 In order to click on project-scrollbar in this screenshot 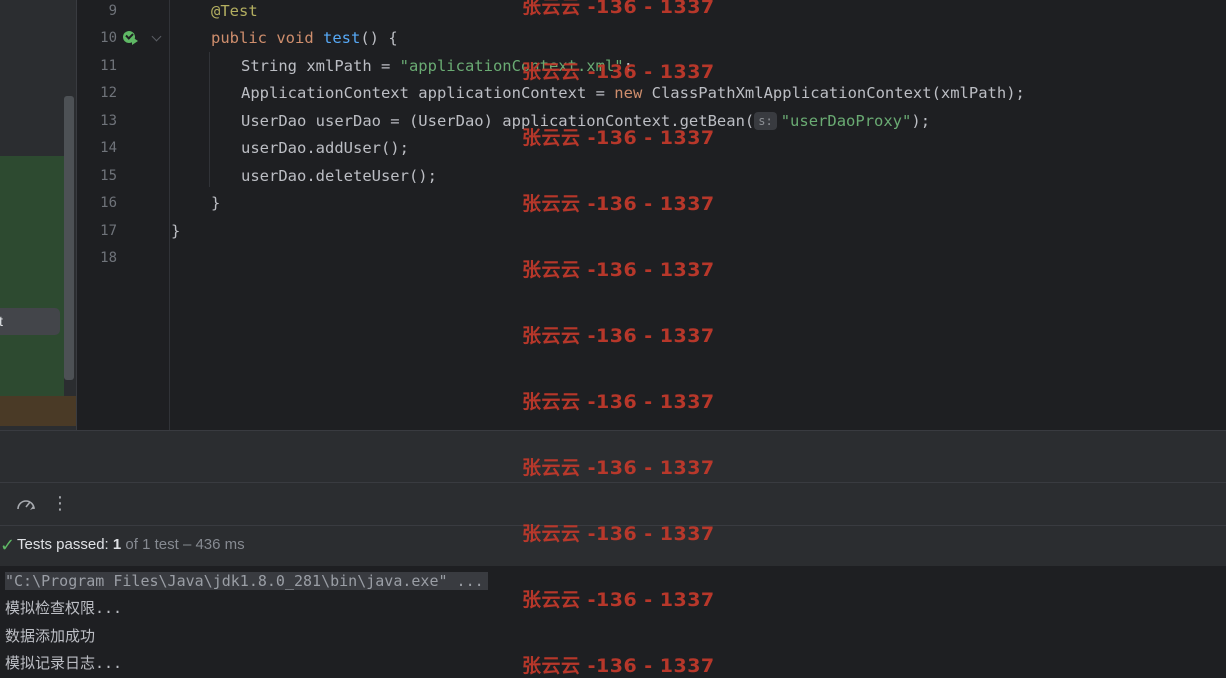, I will do `click(69, 238)`.